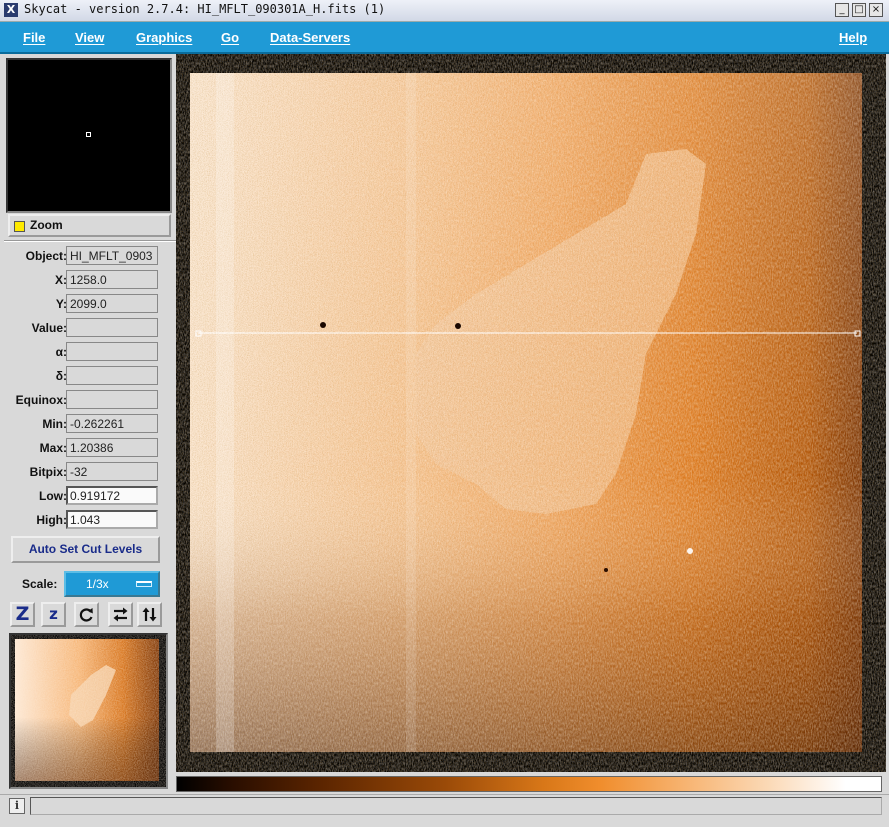  What do you see at coordinates (456, 806) in the screenshot?
I see `status-message` at bounding box center [456, 806].